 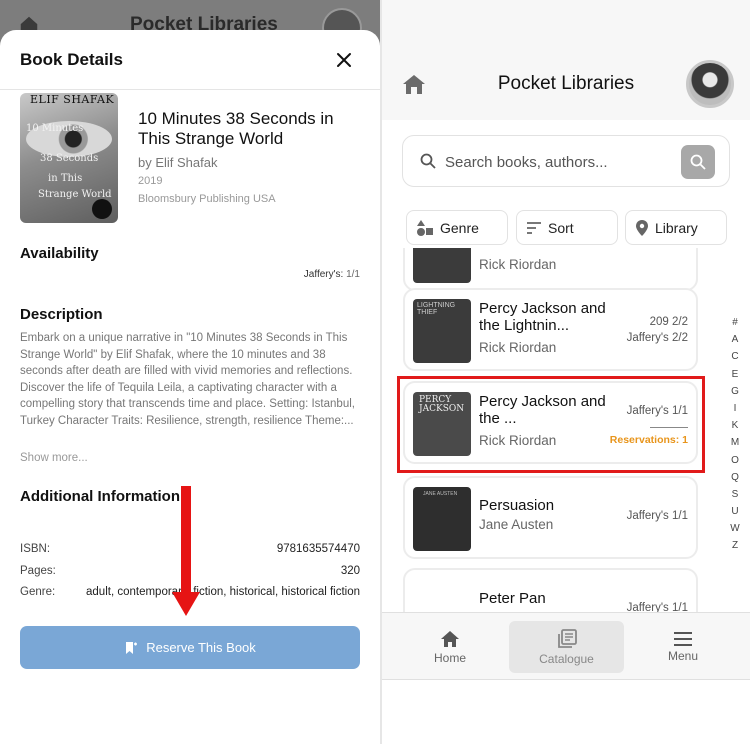 I want to click on cover-title-line: 38 Seconds, so click(x=69, y=158).